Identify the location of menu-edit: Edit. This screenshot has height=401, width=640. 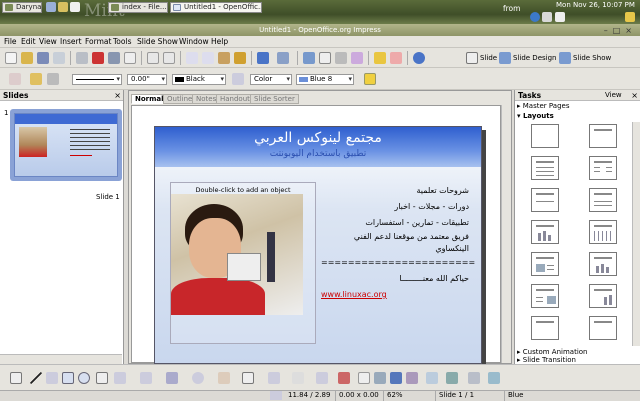
(28, 42).